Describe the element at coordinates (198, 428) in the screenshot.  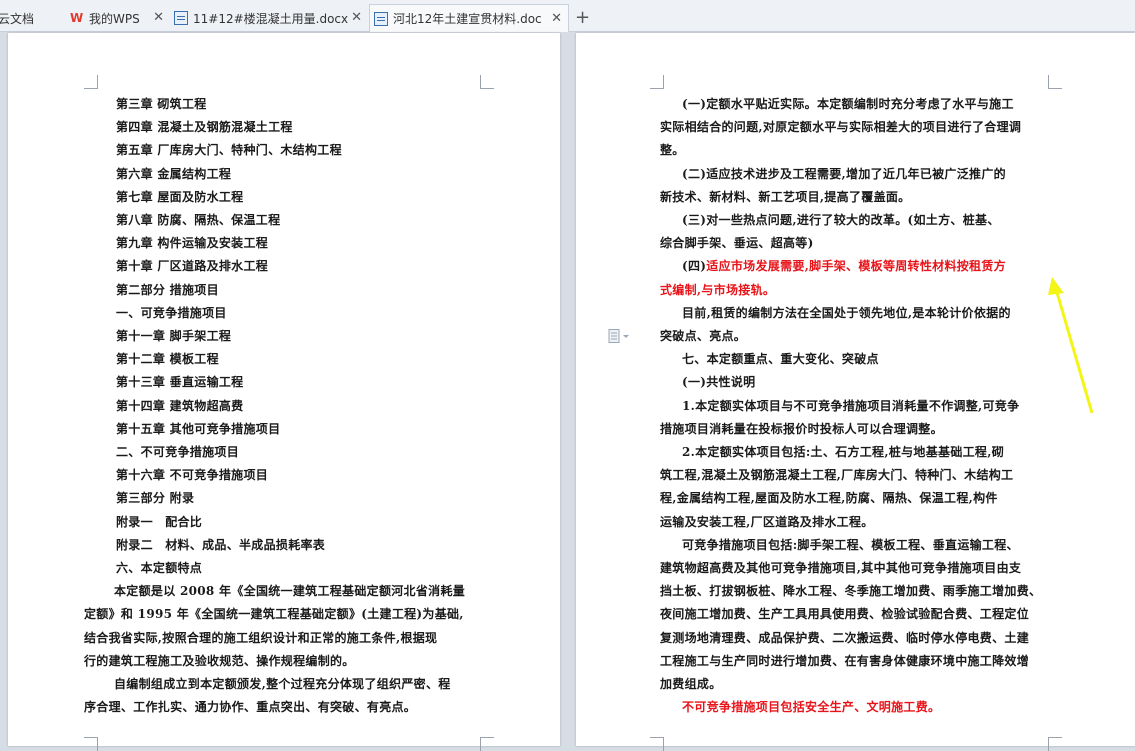
I see `text-line: 第十五章 其他可竞争措施项目` at that location.